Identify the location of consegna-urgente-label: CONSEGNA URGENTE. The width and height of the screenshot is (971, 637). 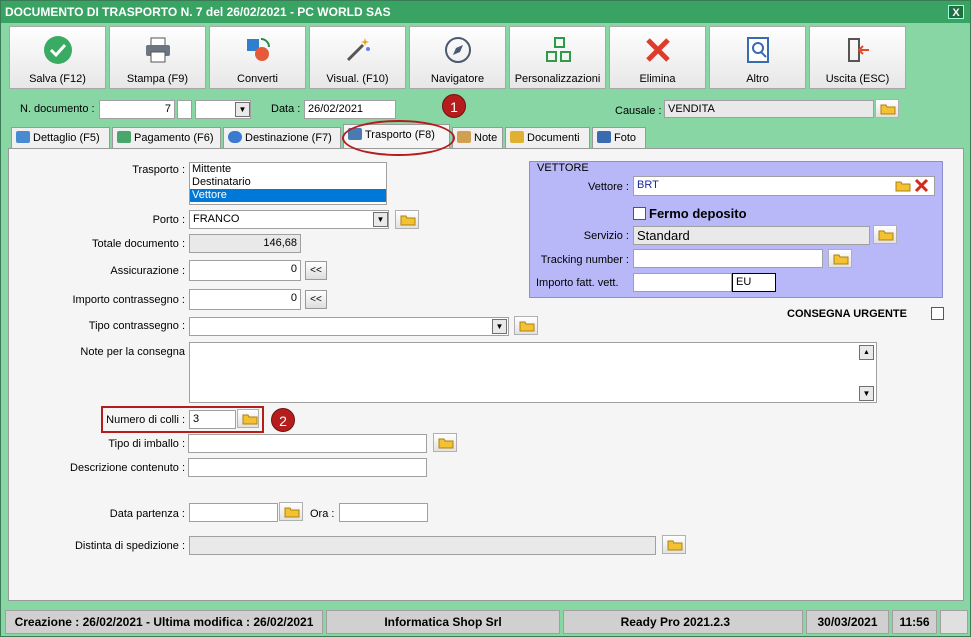
(847, 314).